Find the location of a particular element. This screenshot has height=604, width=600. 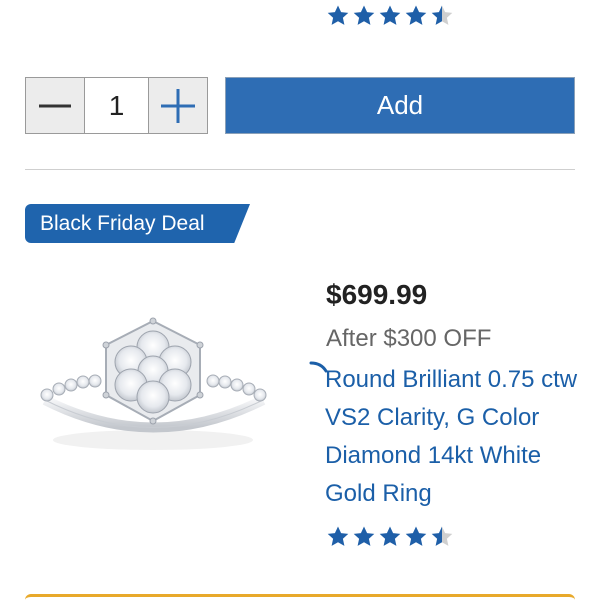

product-image is located at coordinates (152, 387).